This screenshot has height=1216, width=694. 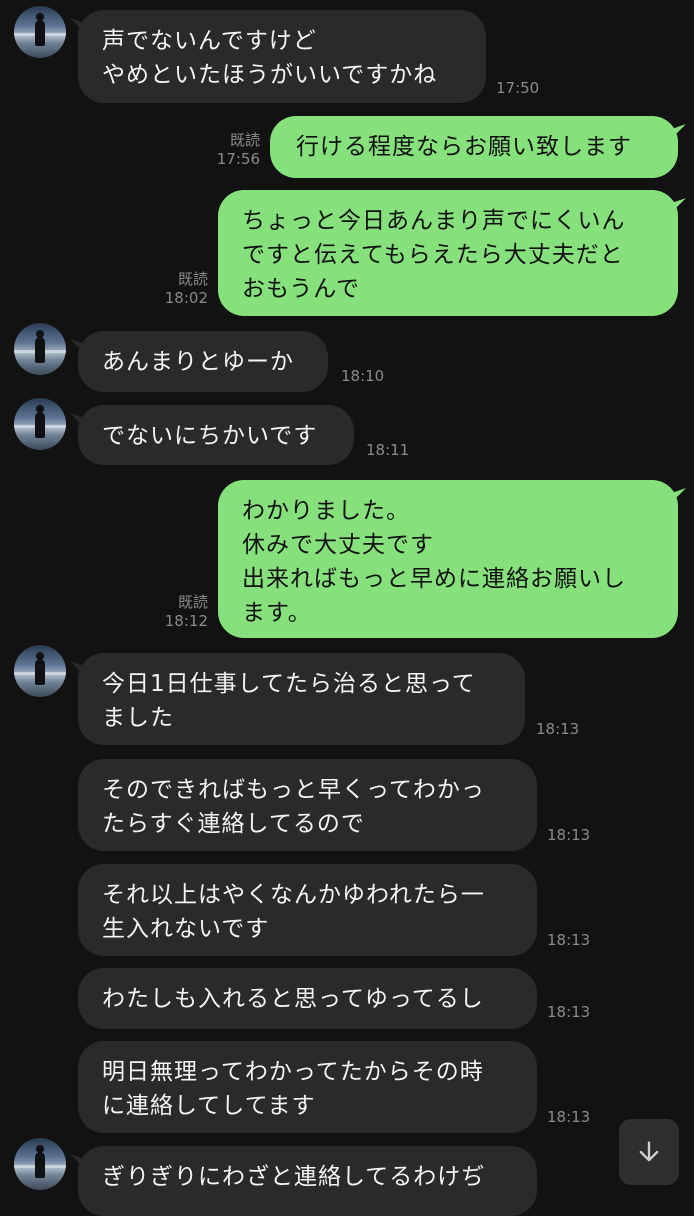 I want to click on message-meta: 既読 17:56, so click(x=234, y=150).